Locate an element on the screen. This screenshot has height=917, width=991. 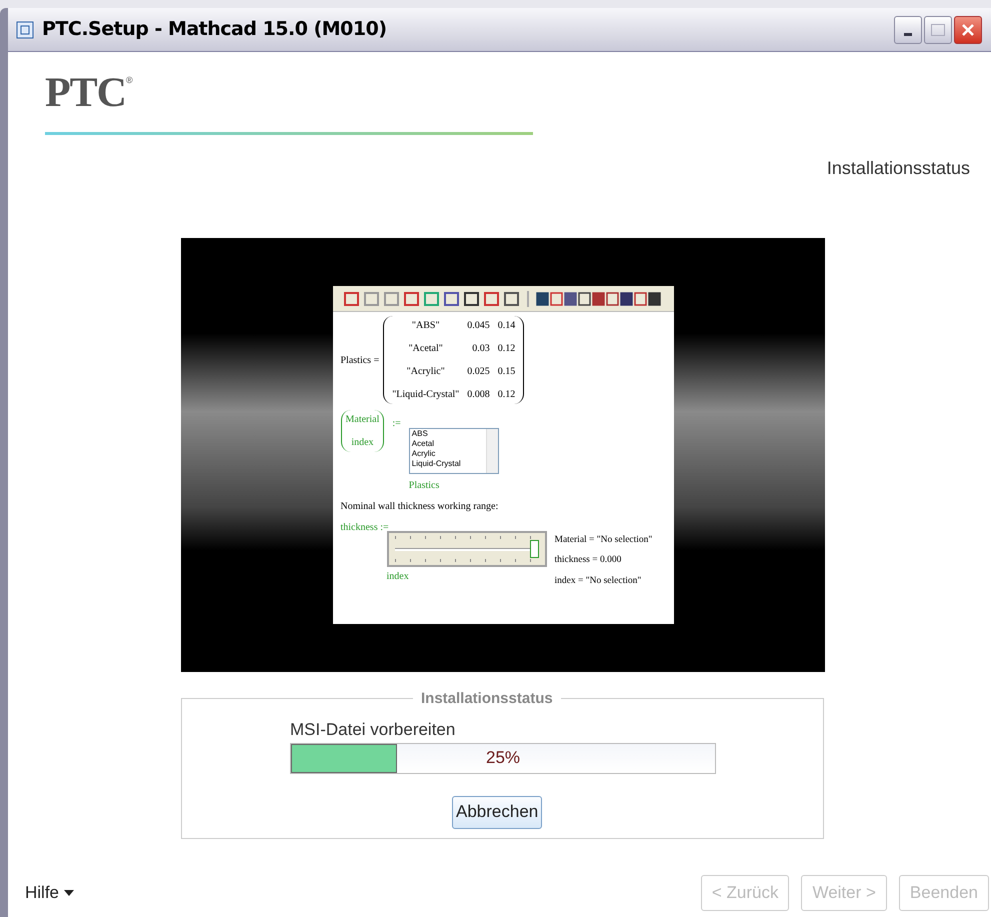
minimize-button is located at coordinates (908, 30).